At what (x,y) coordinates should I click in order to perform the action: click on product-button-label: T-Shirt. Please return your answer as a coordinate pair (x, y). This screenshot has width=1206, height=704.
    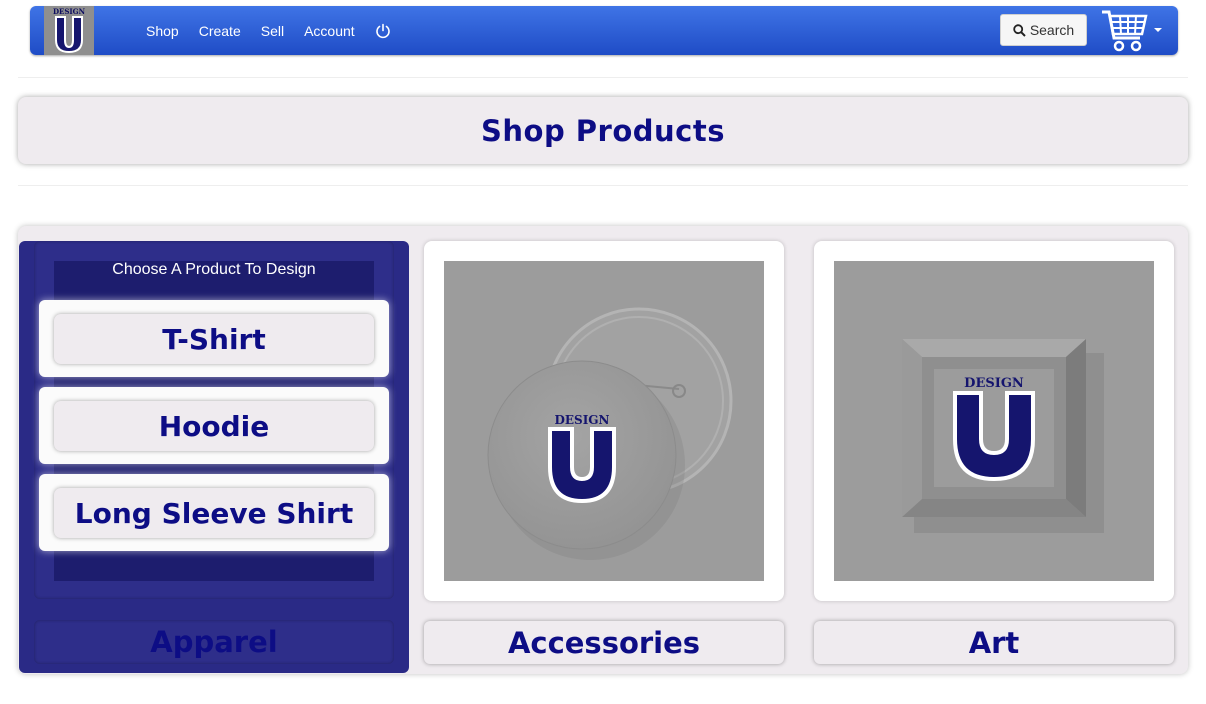
    Looking at the image, I should click on (214, 339).